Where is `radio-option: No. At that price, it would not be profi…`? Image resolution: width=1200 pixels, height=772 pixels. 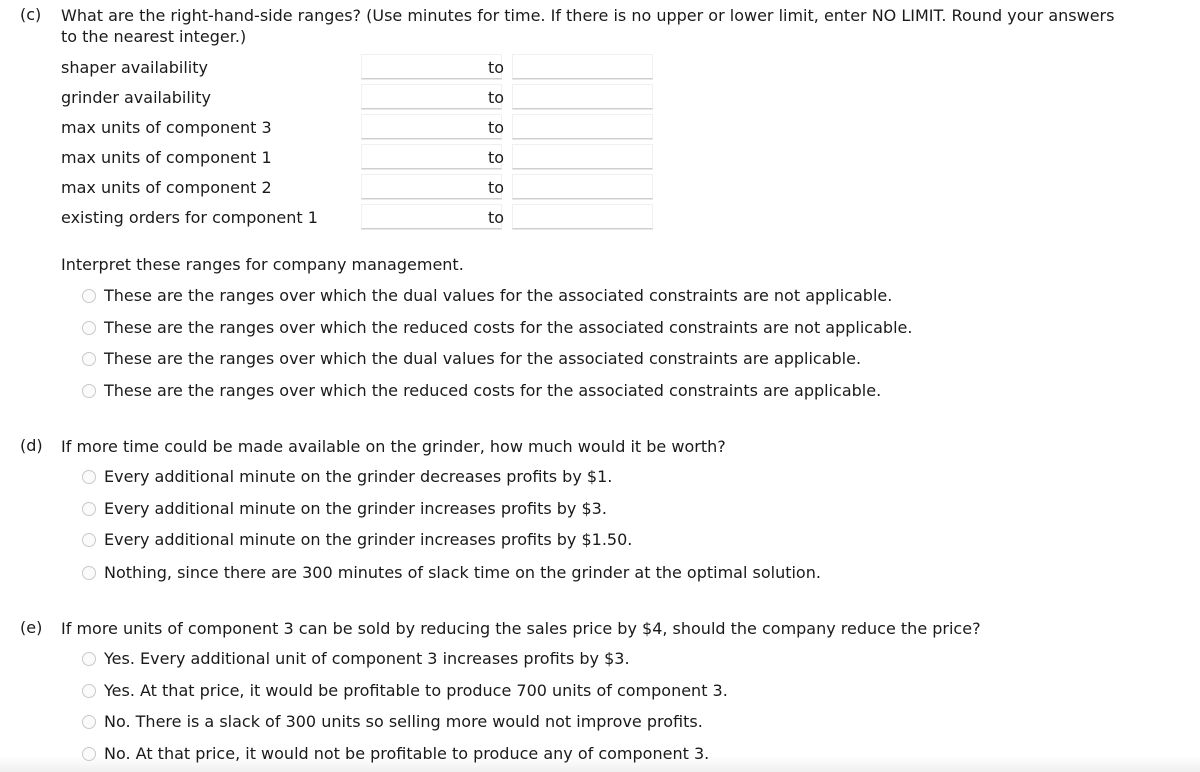 radio-option: No. At that price, it would not be profi… is located at coordinates (395, 753).